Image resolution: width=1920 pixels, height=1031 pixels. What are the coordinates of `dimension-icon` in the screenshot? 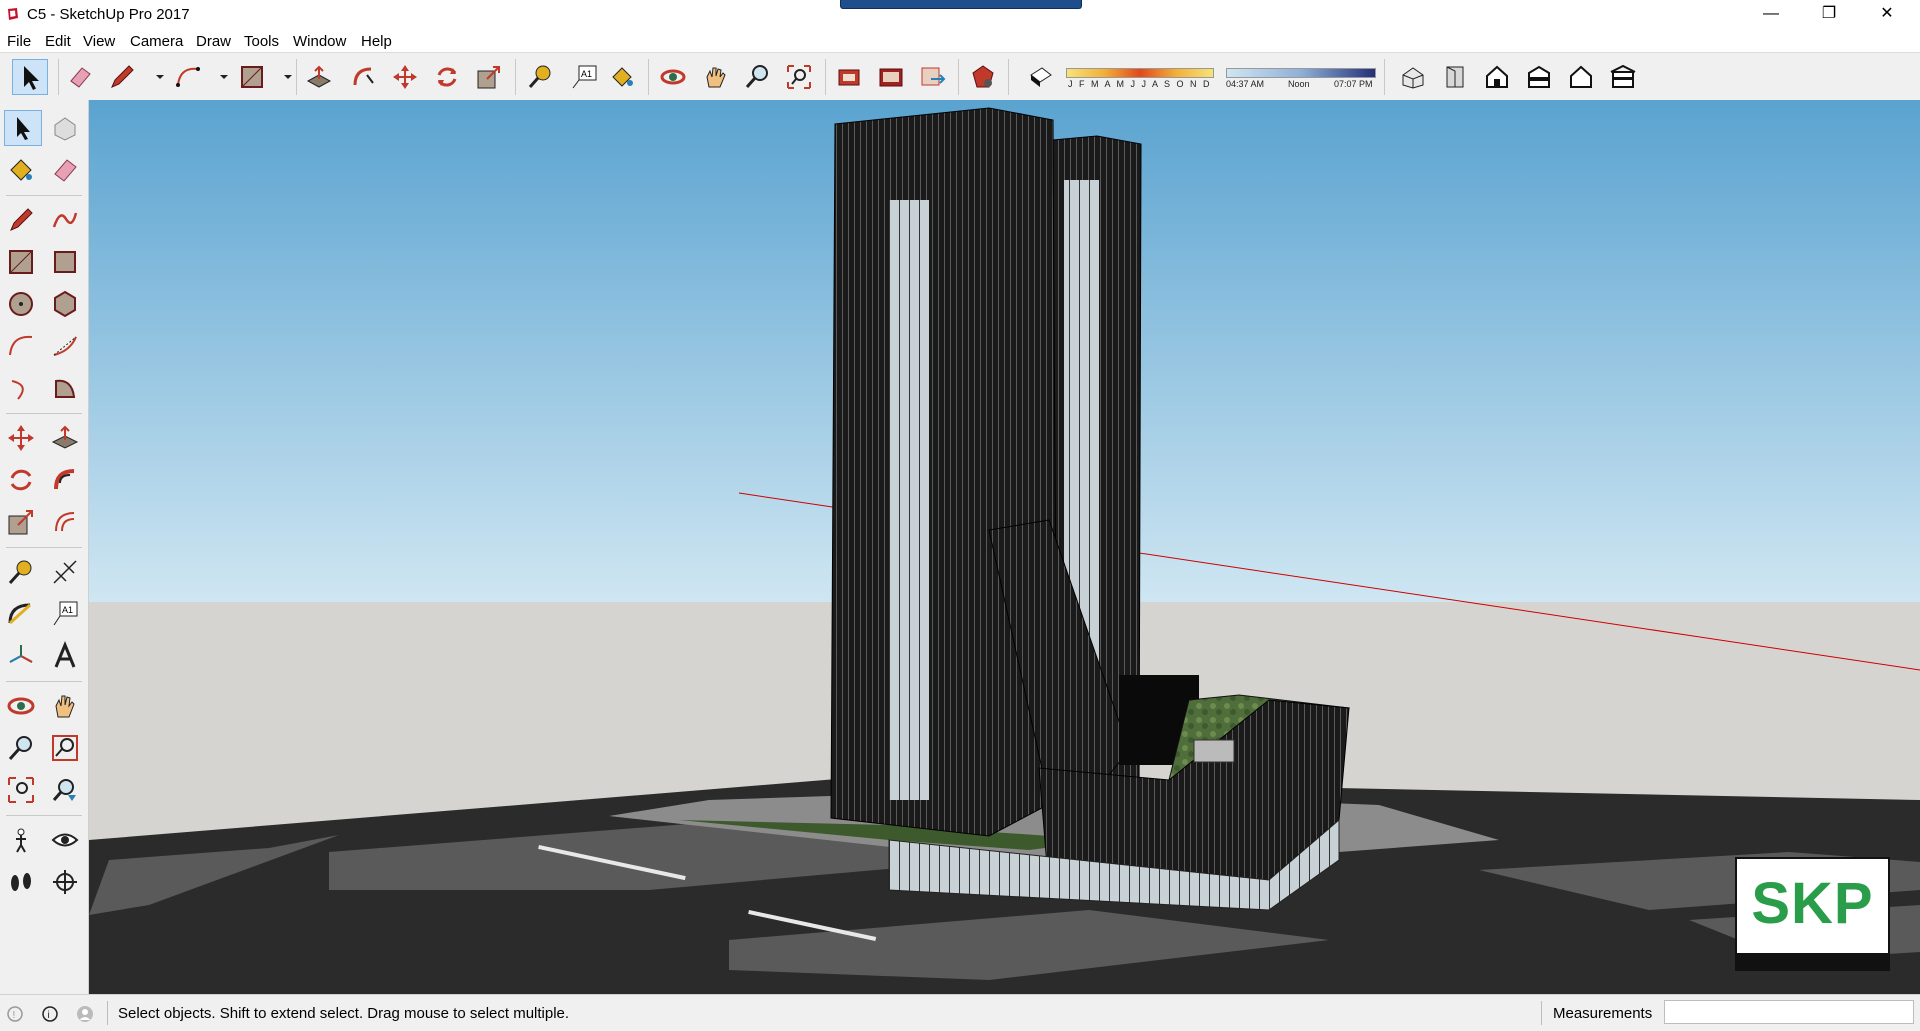 It's located at (65, 572).